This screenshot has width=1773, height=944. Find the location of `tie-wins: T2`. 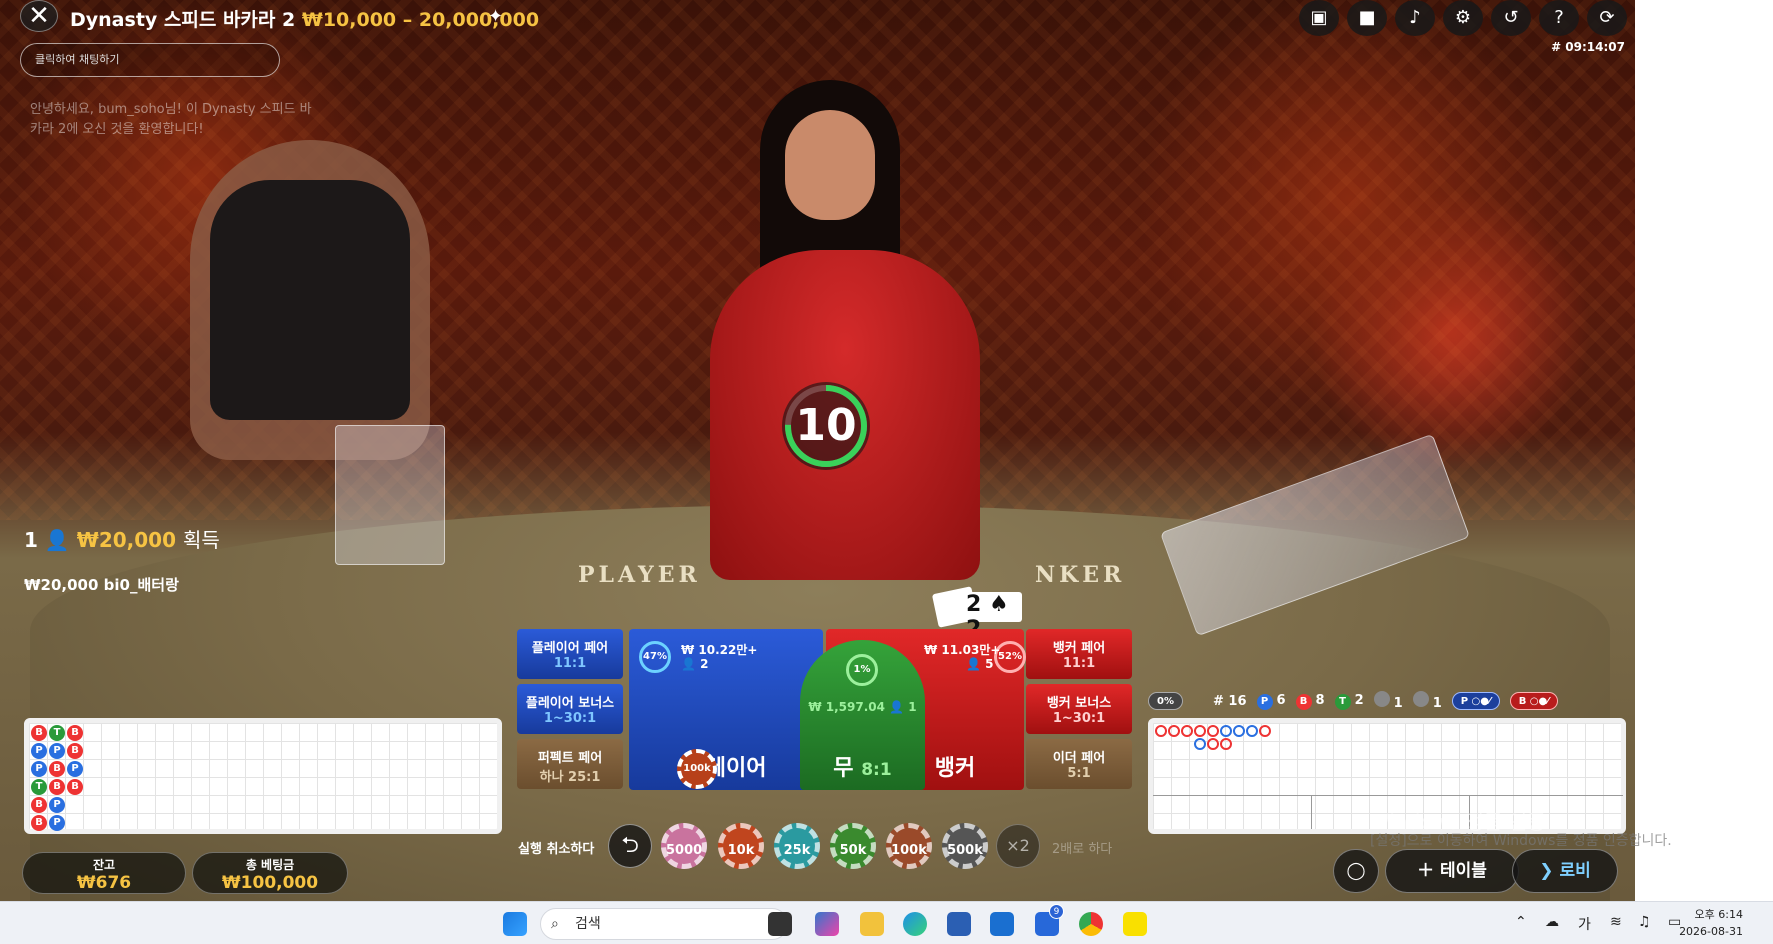

tie-wins: T2 is located at coordinates (1349, 701).